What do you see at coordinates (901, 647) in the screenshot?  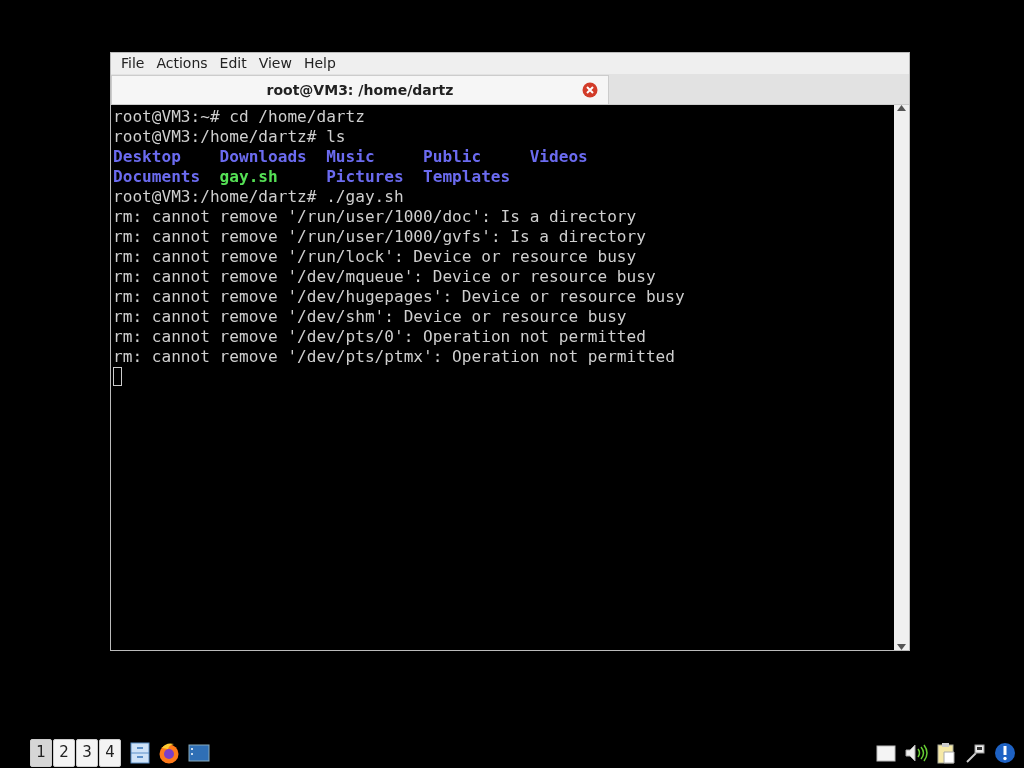 I see `scroll-down-icon` at bounding box center [901, 647].